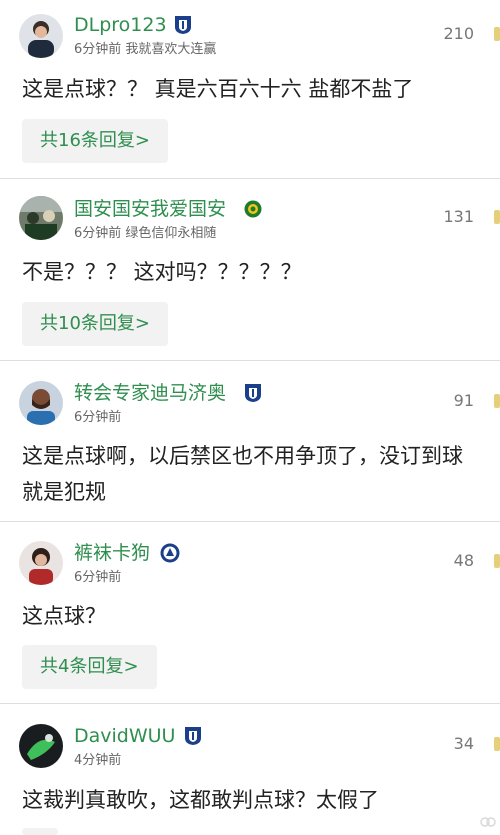 The width and height of the screenshot is (500, 835). What do you see at coordinates (89, 667) in the screenshot?
I see `view-replies-button: 共4条回复>` at bounding box center [89, 667].